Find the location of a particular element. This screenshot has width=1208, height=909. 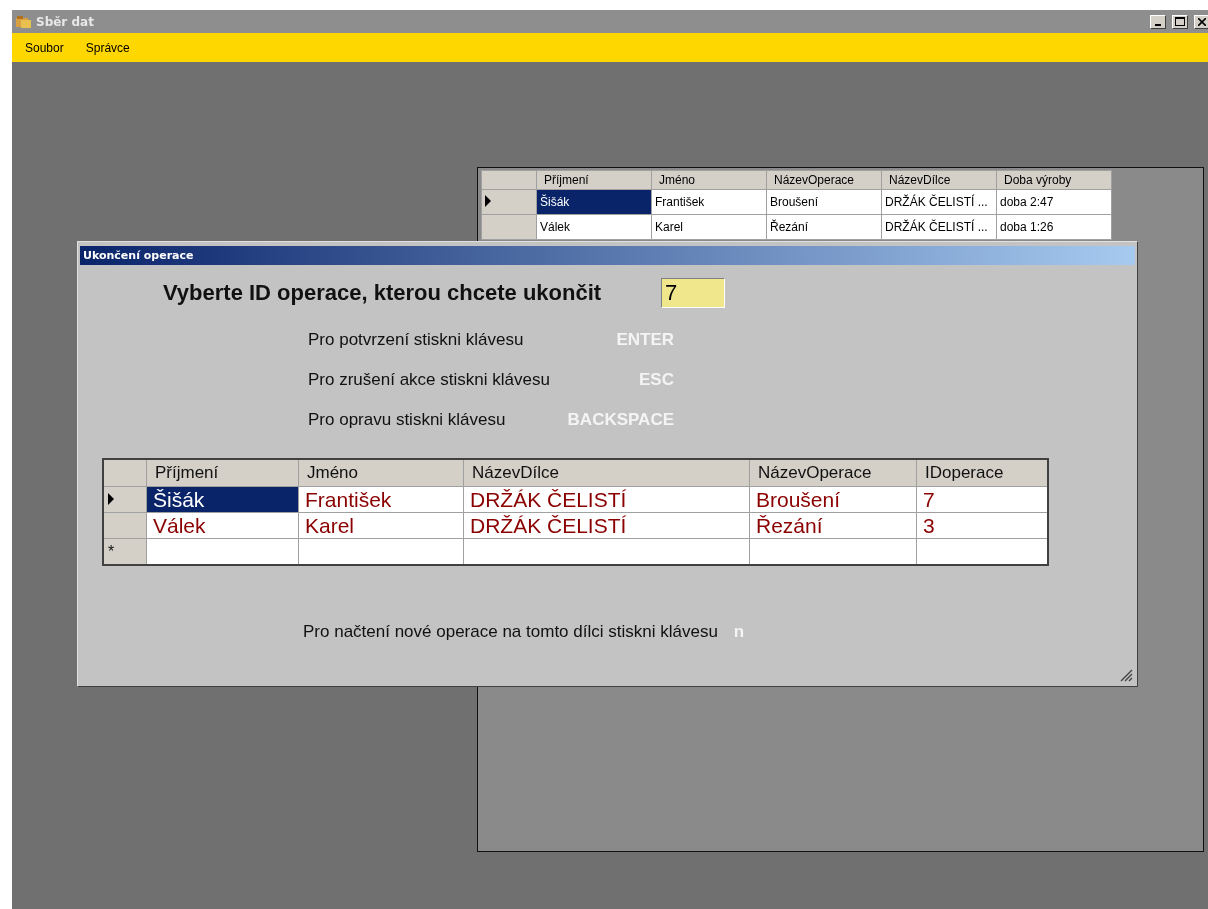

dialog-title: Ukončení operace is located at coordinates (607, 255).